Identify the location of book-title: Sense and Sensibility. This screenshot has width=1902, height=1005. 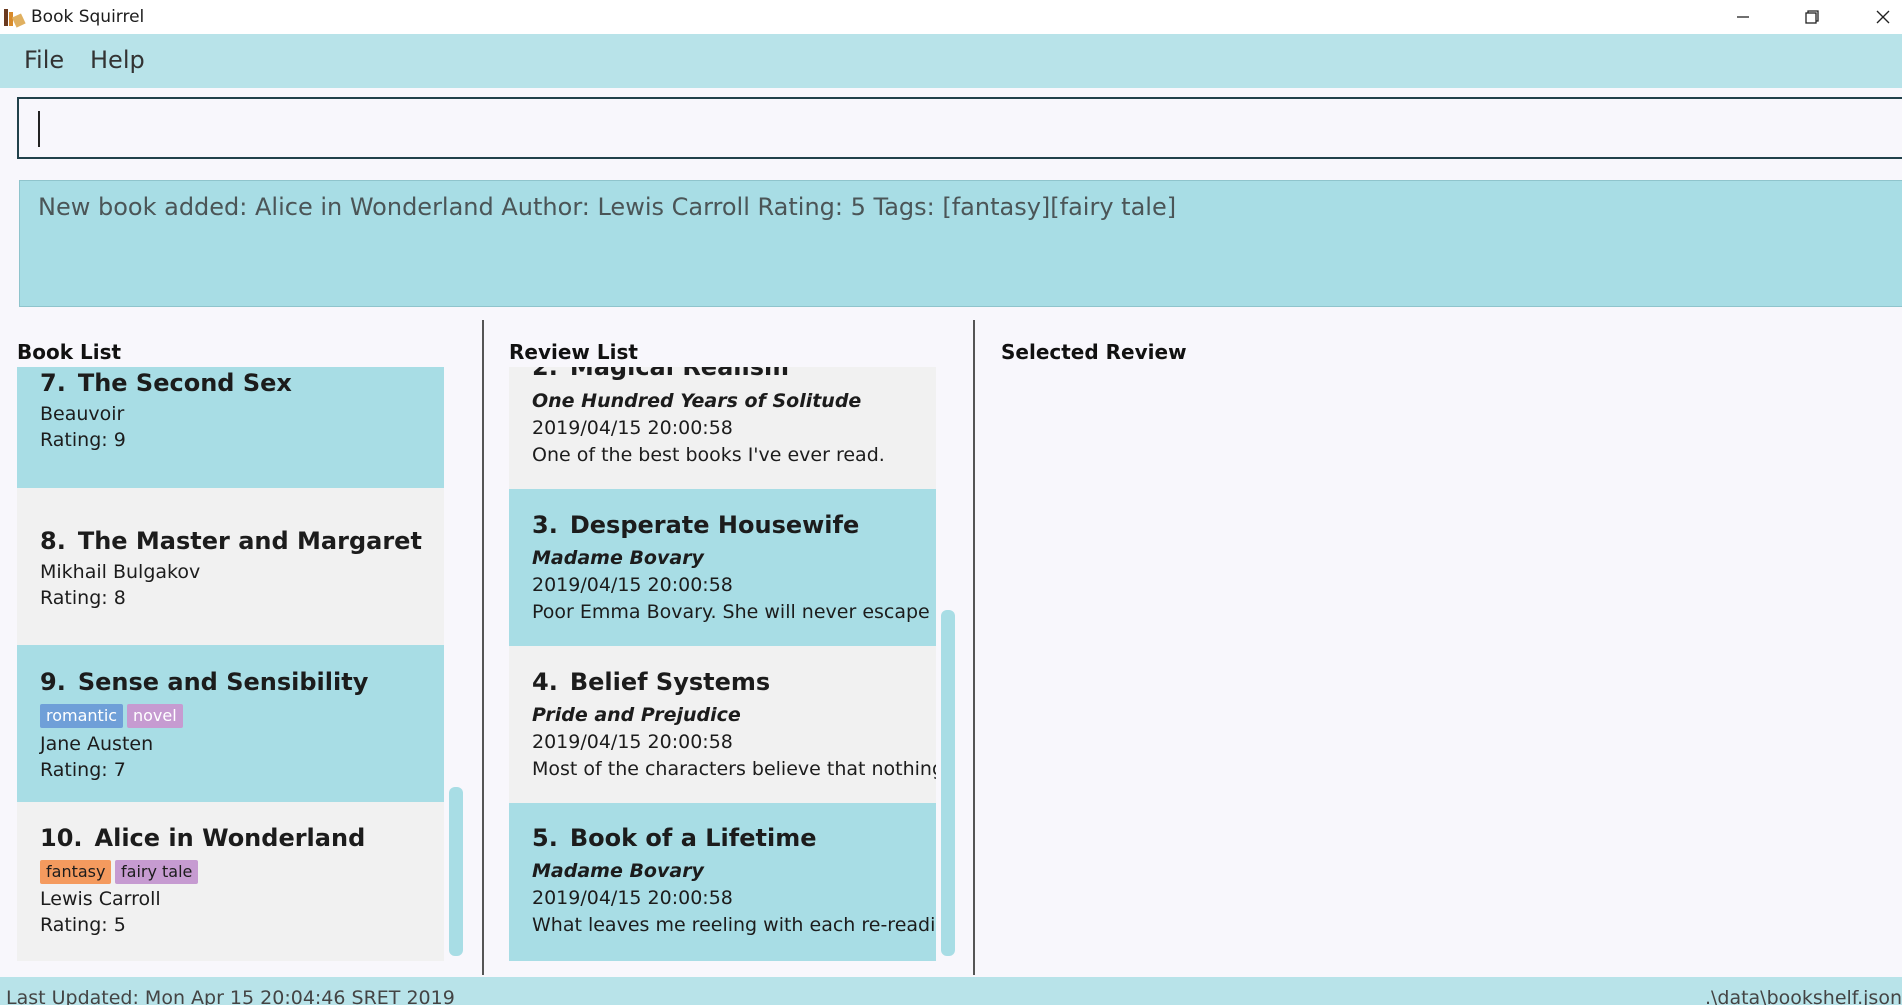
(223, 682).